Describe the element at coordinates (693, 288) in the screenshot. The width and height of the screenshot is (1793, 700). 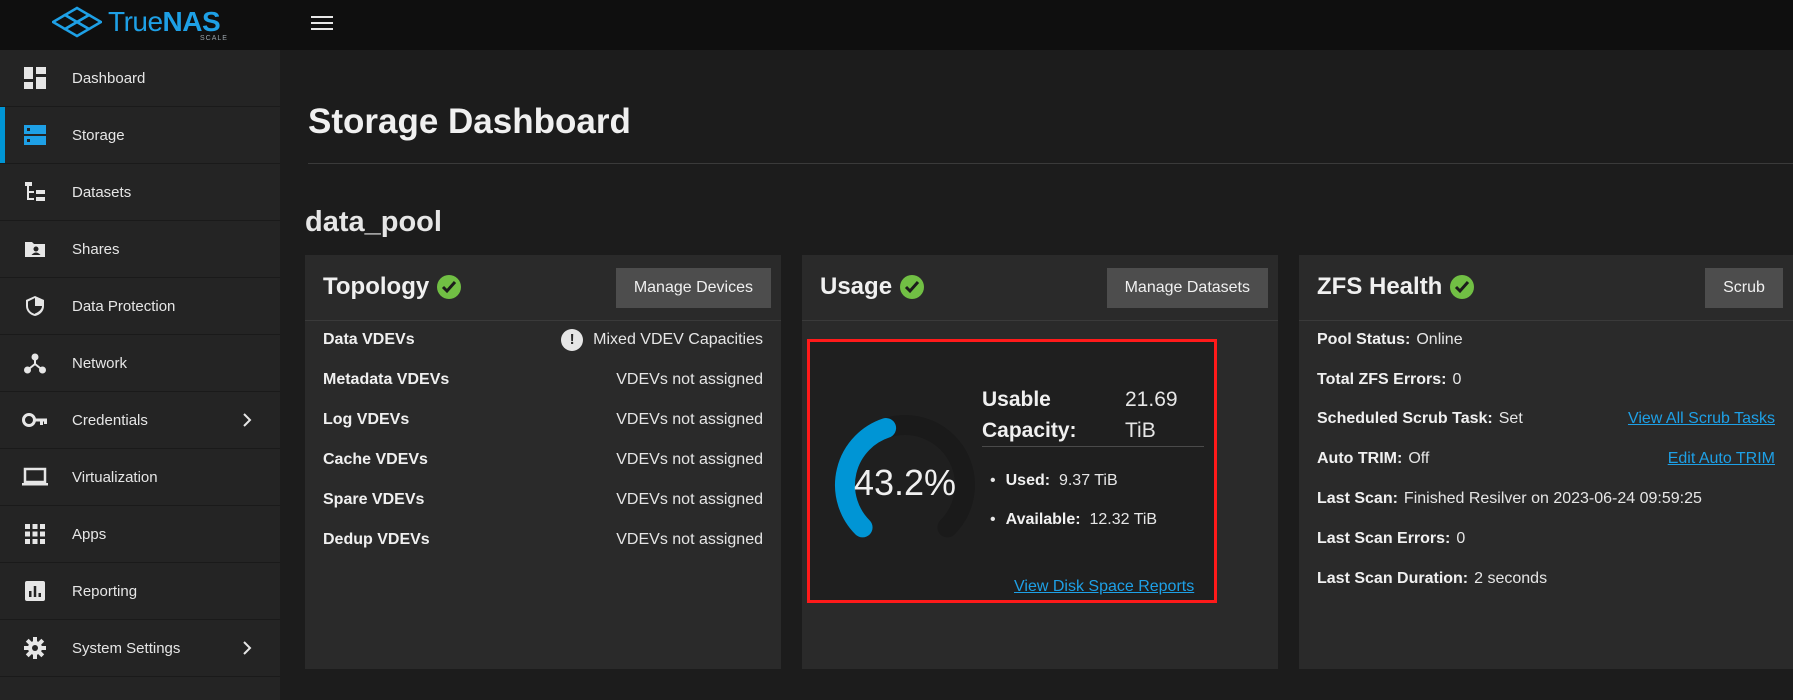
I see `manage-devices-button: Manage Devices` at that location.